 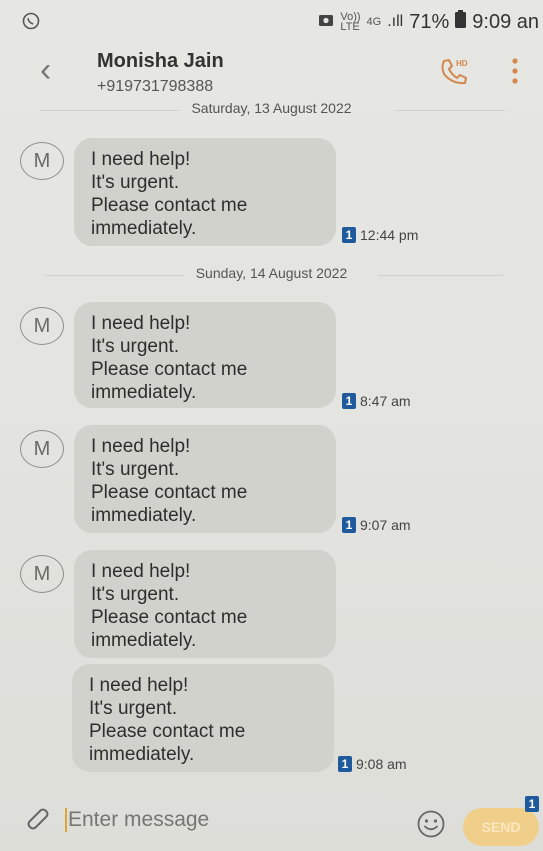 What do you see at coordinates (385, 525) in the screenshot?
I see `message-time: 9:07 am` at bounding box center [385, 525].